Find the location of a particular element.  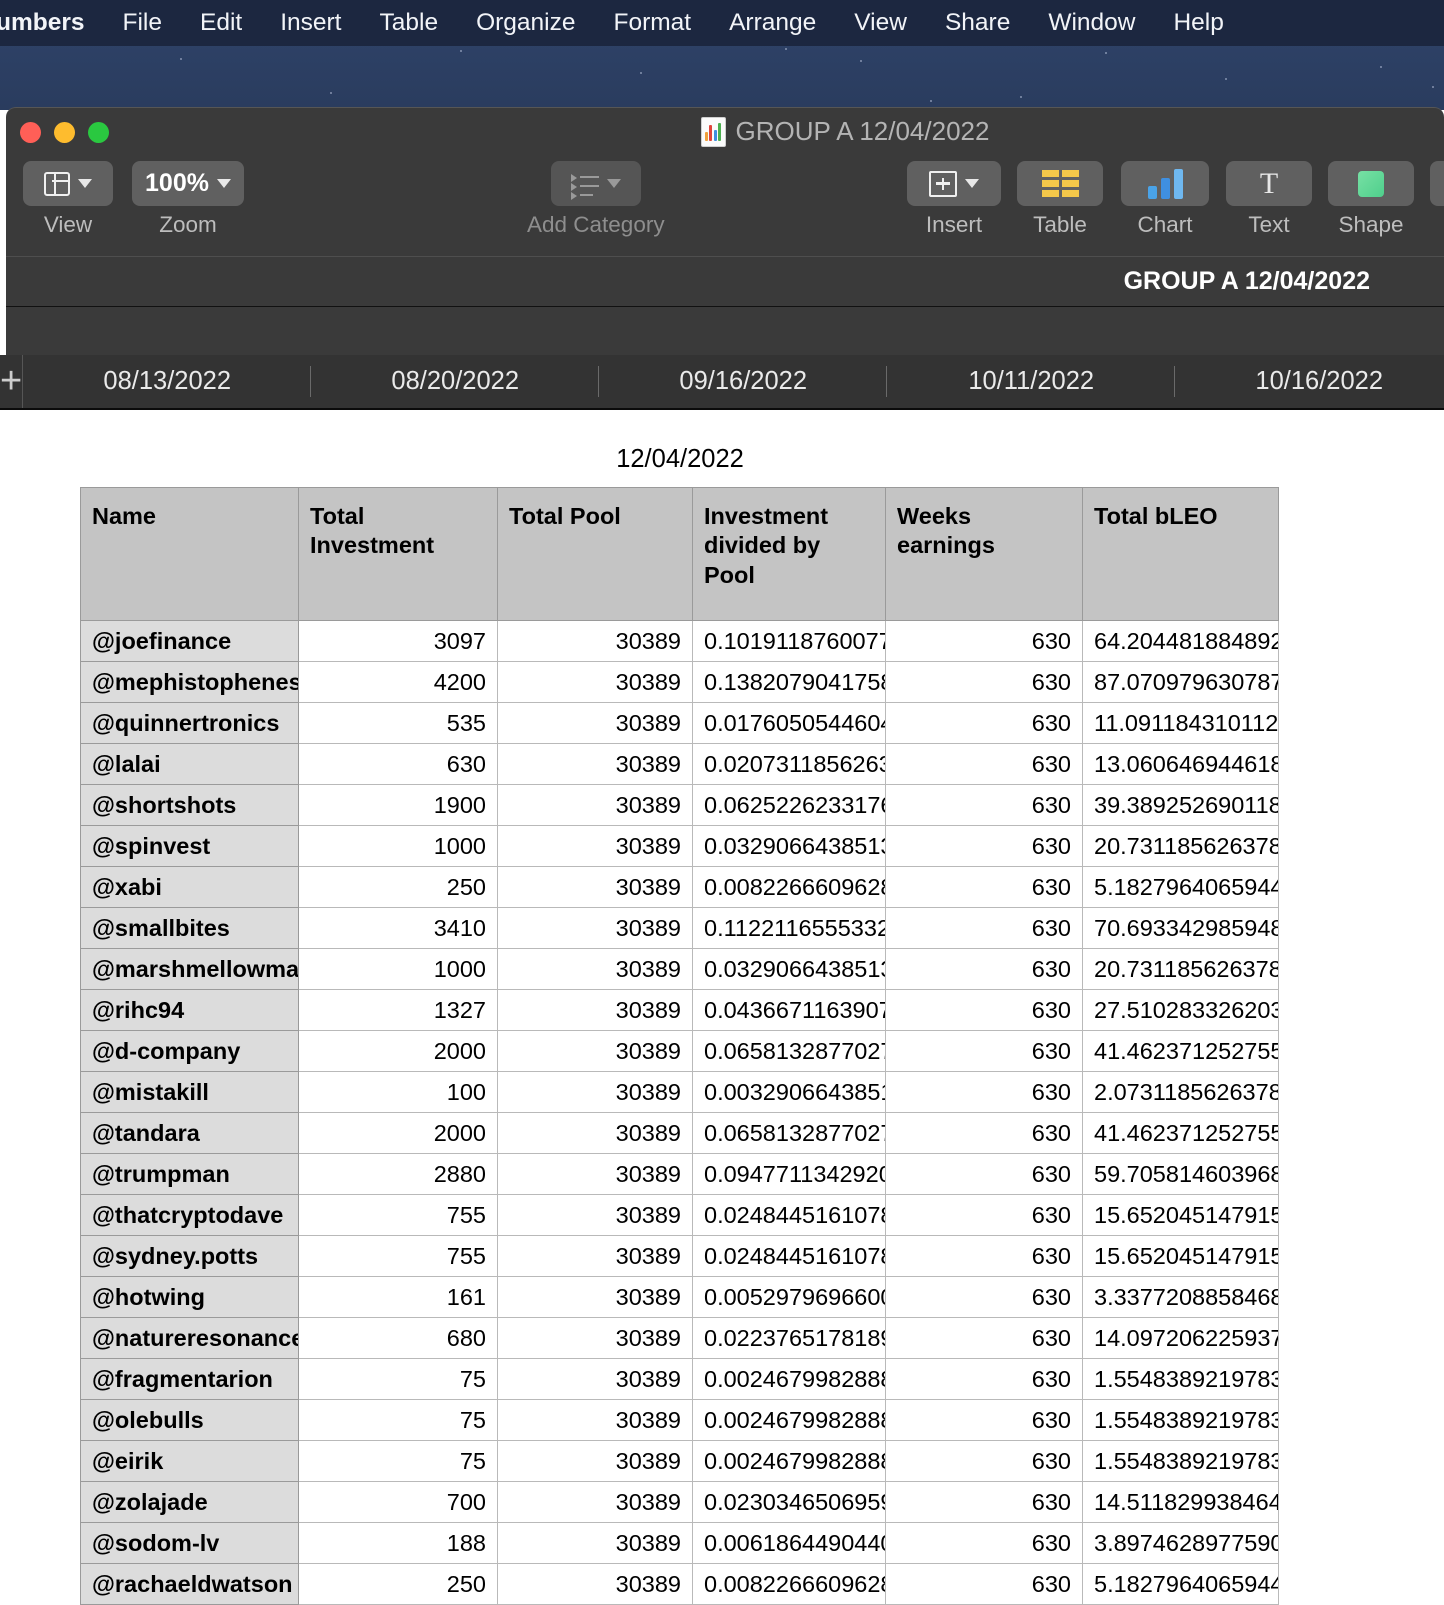

cell-total-investment: 250 is located at coordinates (398, 887).